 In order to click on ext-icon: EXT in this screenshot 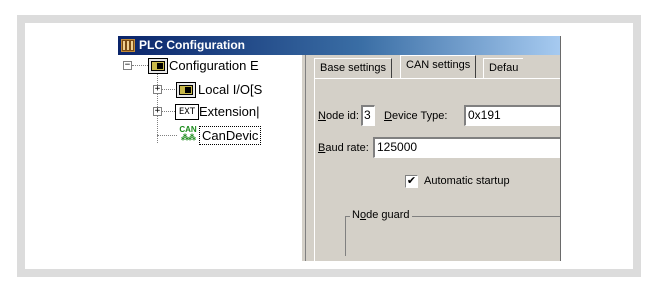, I will do `click(187, 112)`.